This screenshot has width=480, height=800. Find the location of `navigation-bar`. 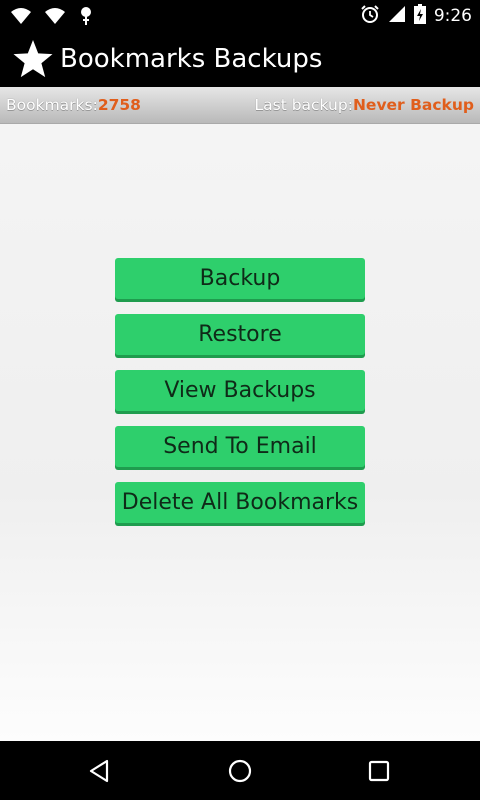

navigation-bar is located at coordinates (240, 770).